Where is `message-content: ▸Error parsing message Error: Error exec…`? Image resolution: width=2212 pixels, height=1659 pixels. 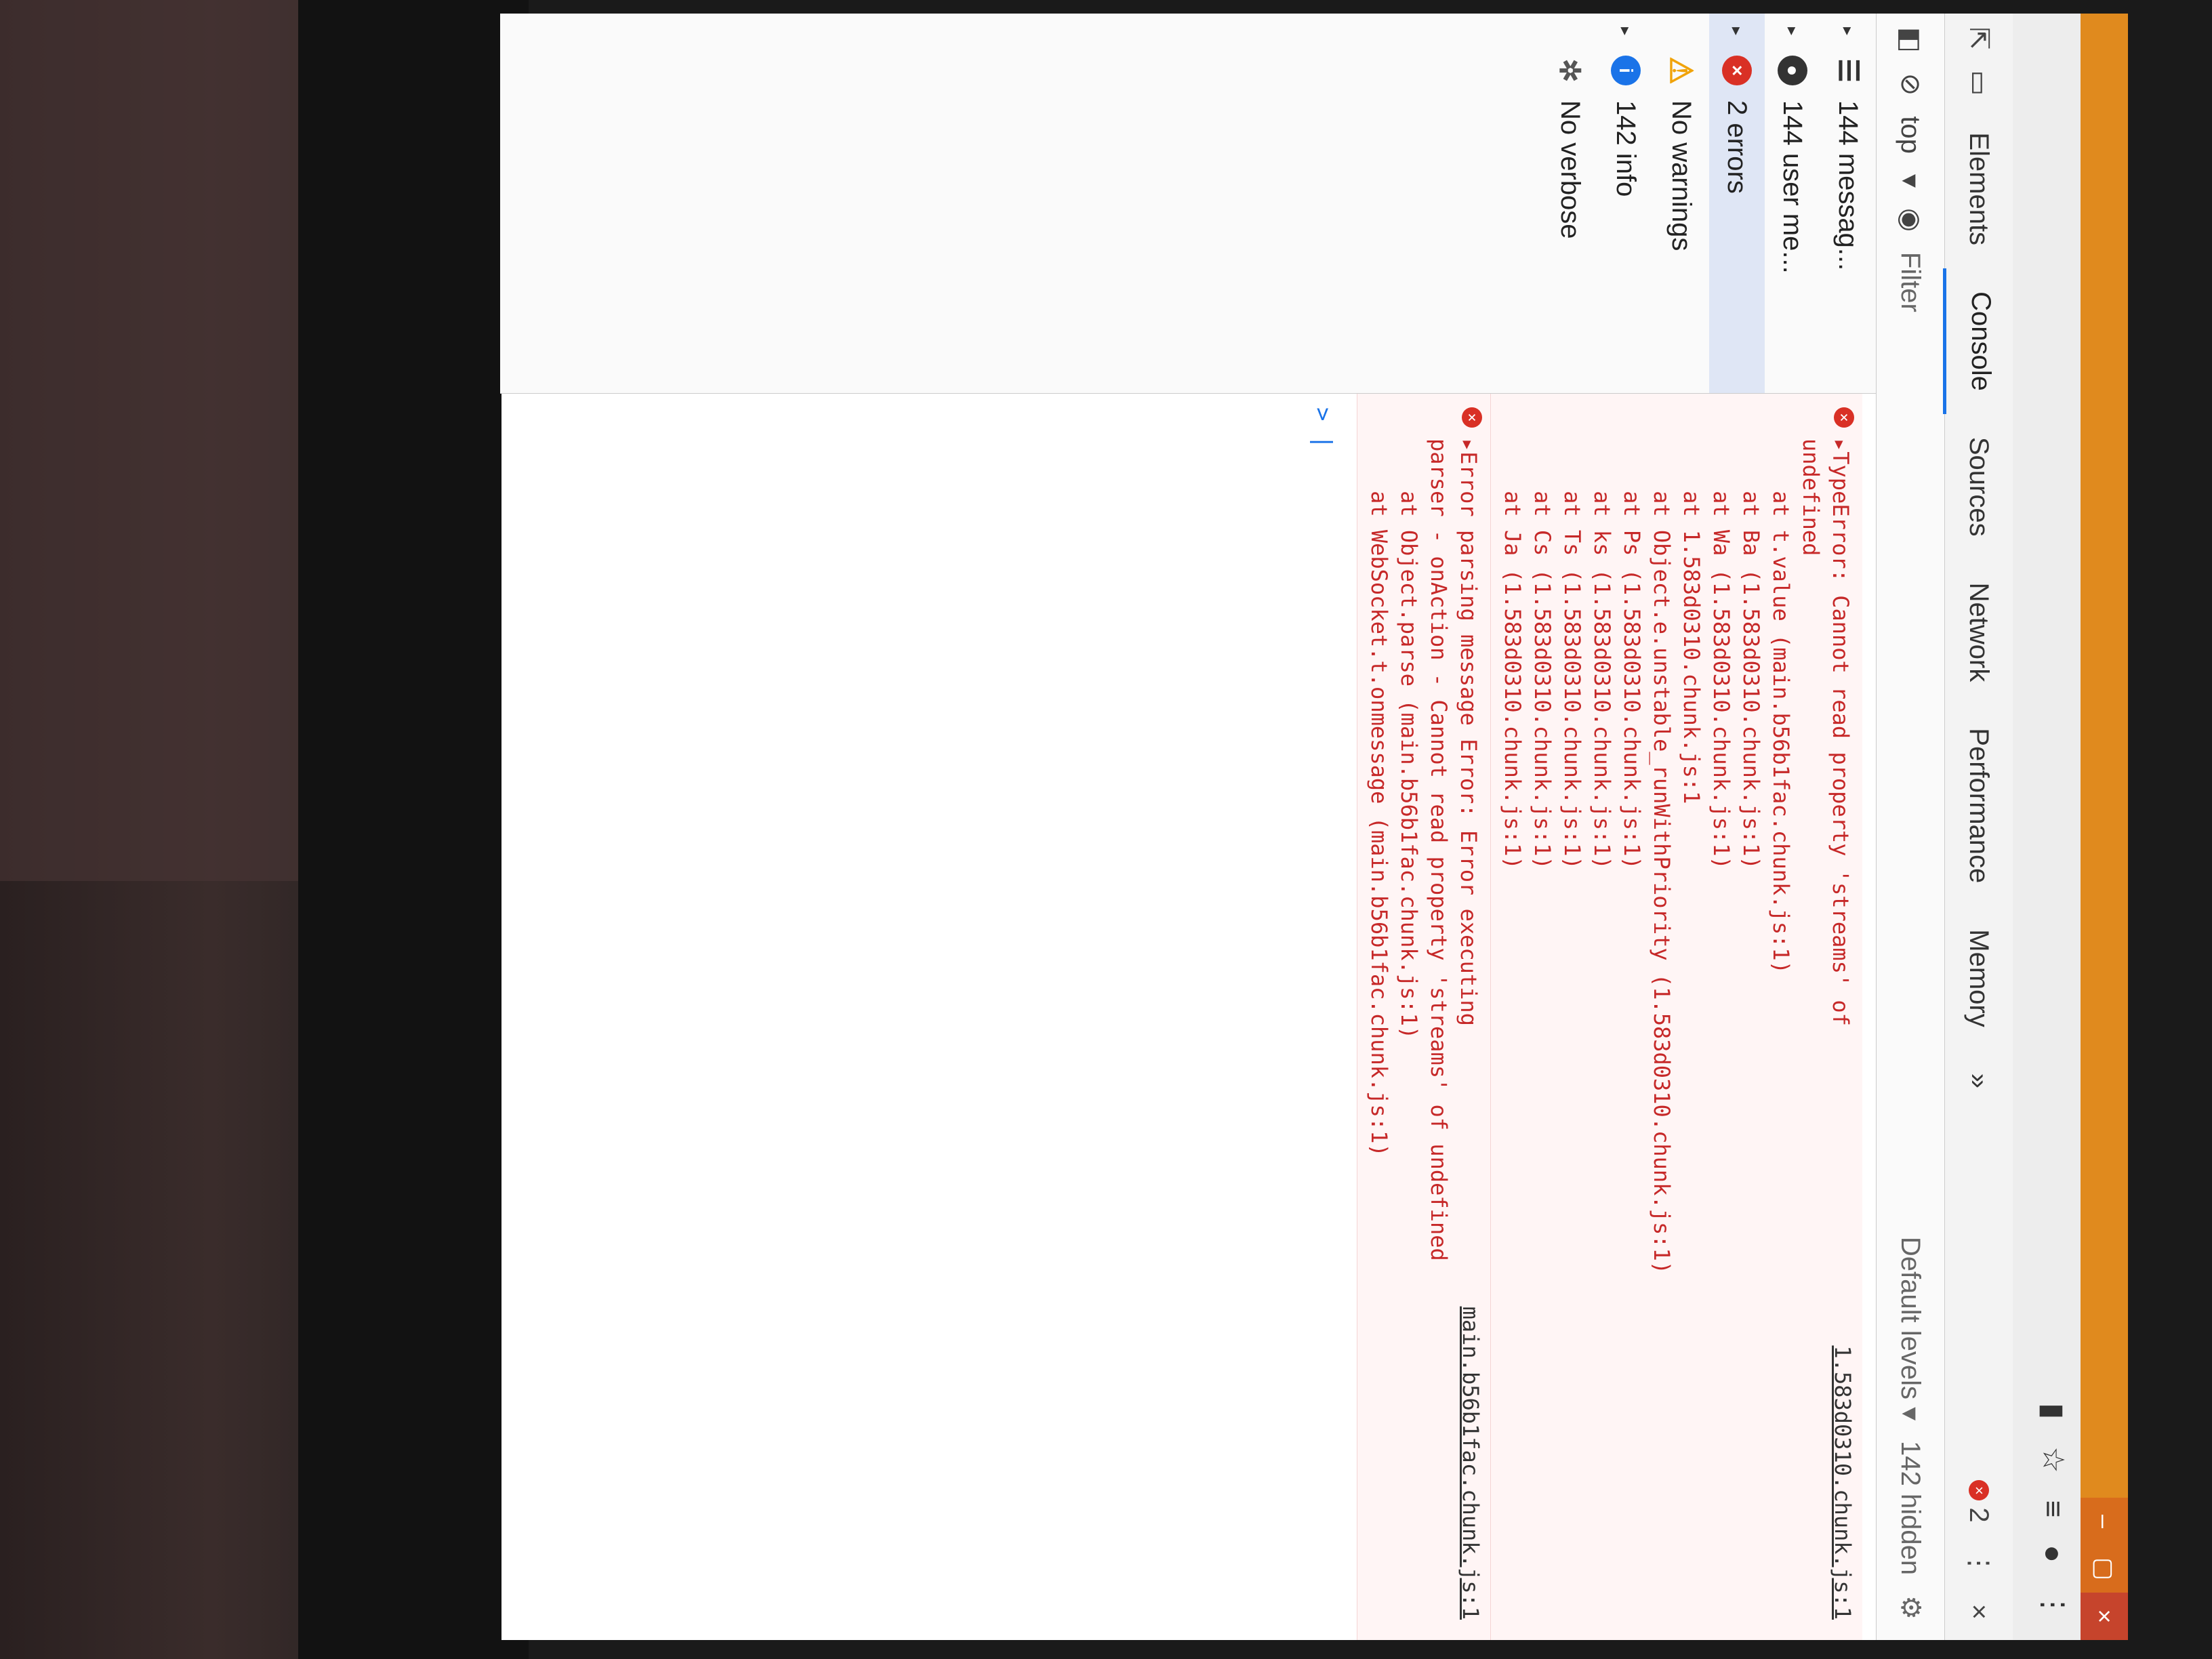 message-content: ▸Error parsing message Error: Error exec… is located at coordinates (1423, 1029).